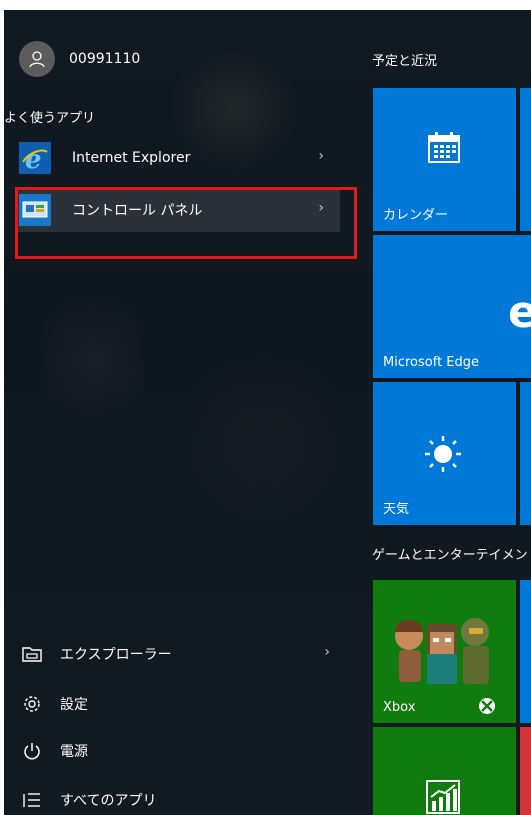 The image size is (531, 815). Describe the element at coordinates (50, 118) in the screenshot. I see `frequent-apps-heading: よく使うアプリ` at that location.